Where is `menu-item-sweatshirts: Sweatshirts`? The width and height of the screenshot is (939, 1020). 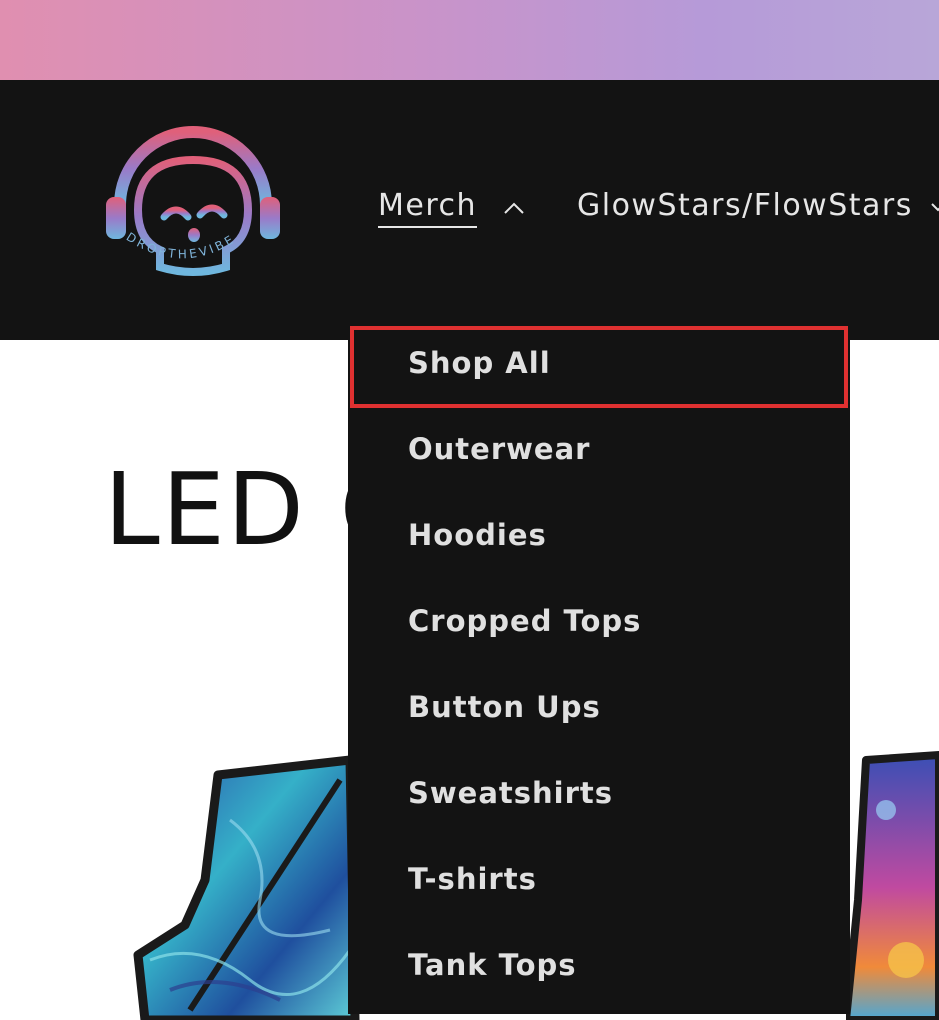
menu-item-sweatshirts: Sweatshirts is located at coordinates (510, 793).